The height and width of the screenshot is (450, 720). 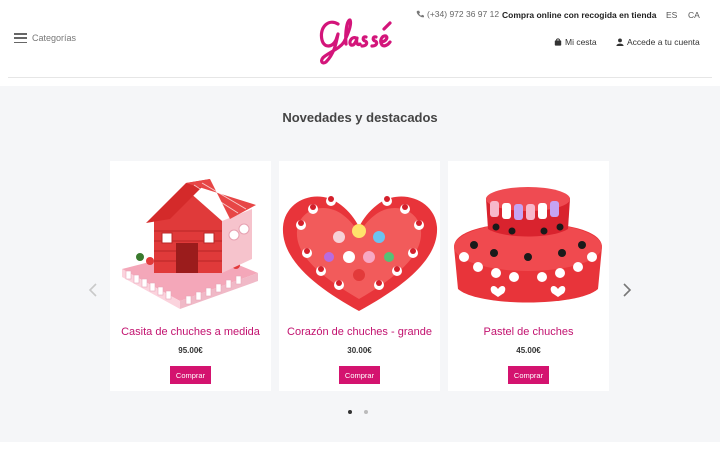 I want to click on header-tagline: Compra online con recogida en tienda, so click(x=579, y=15).